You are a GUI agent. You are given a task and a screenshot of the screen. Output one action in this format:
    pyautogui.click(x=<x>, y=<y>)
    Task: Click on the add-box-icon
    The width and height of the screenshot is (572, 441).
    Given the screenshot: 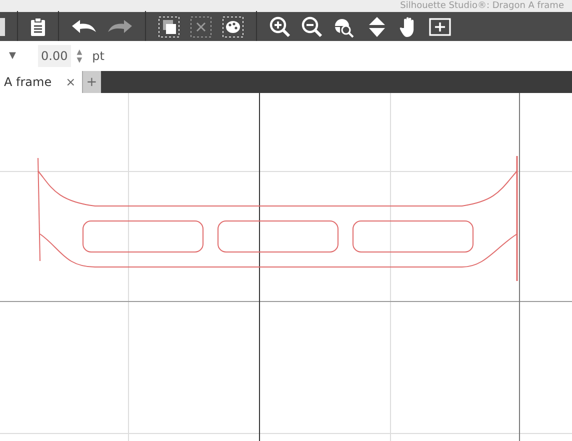 What is the action you would take?
    pyautogui.click(x=440, y=27)
    